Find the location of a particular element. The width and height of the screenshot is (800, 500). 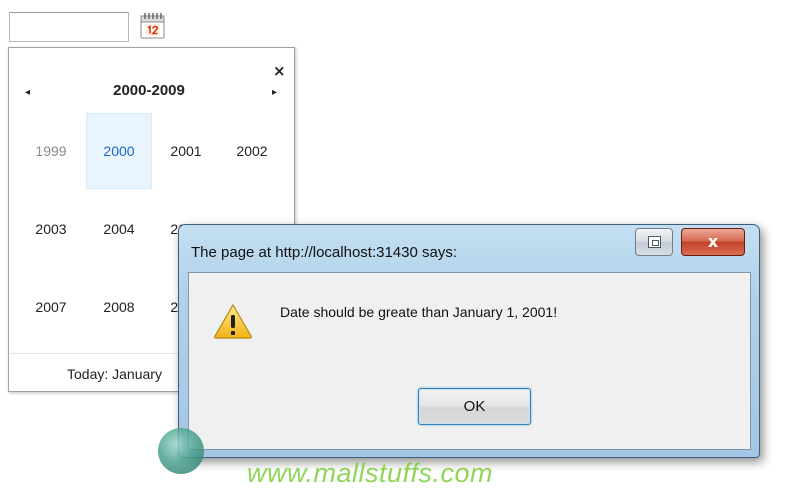

calendar-year-cell: 2008 is located at coordinates (119, 307).